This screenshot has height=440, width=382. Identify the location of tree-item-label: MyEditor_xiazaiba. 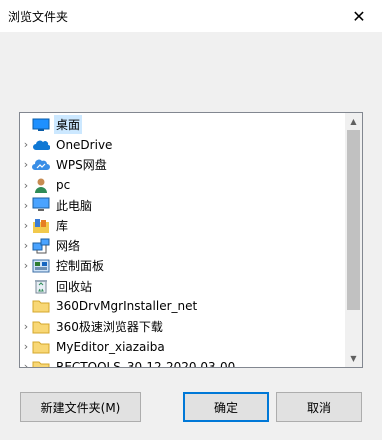
(110, 346).